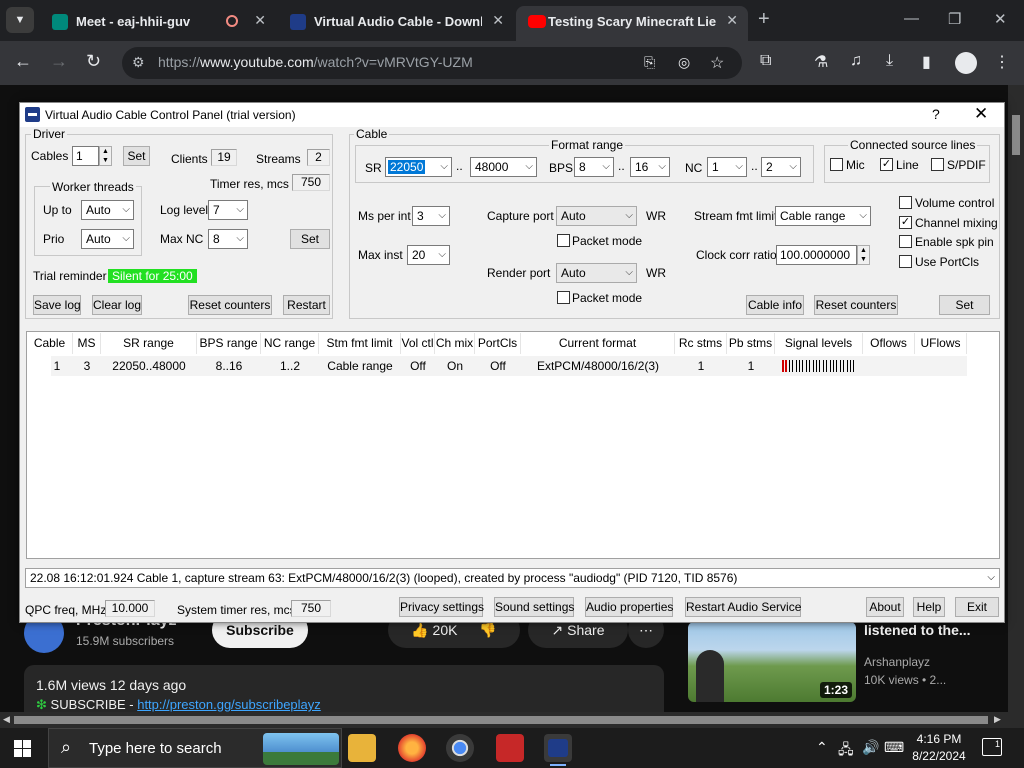  What do you see at coordinates (650, 167) in the screenshot?
I see `bps-max-select: 16 ⌵` at bounding box center [650, 167].